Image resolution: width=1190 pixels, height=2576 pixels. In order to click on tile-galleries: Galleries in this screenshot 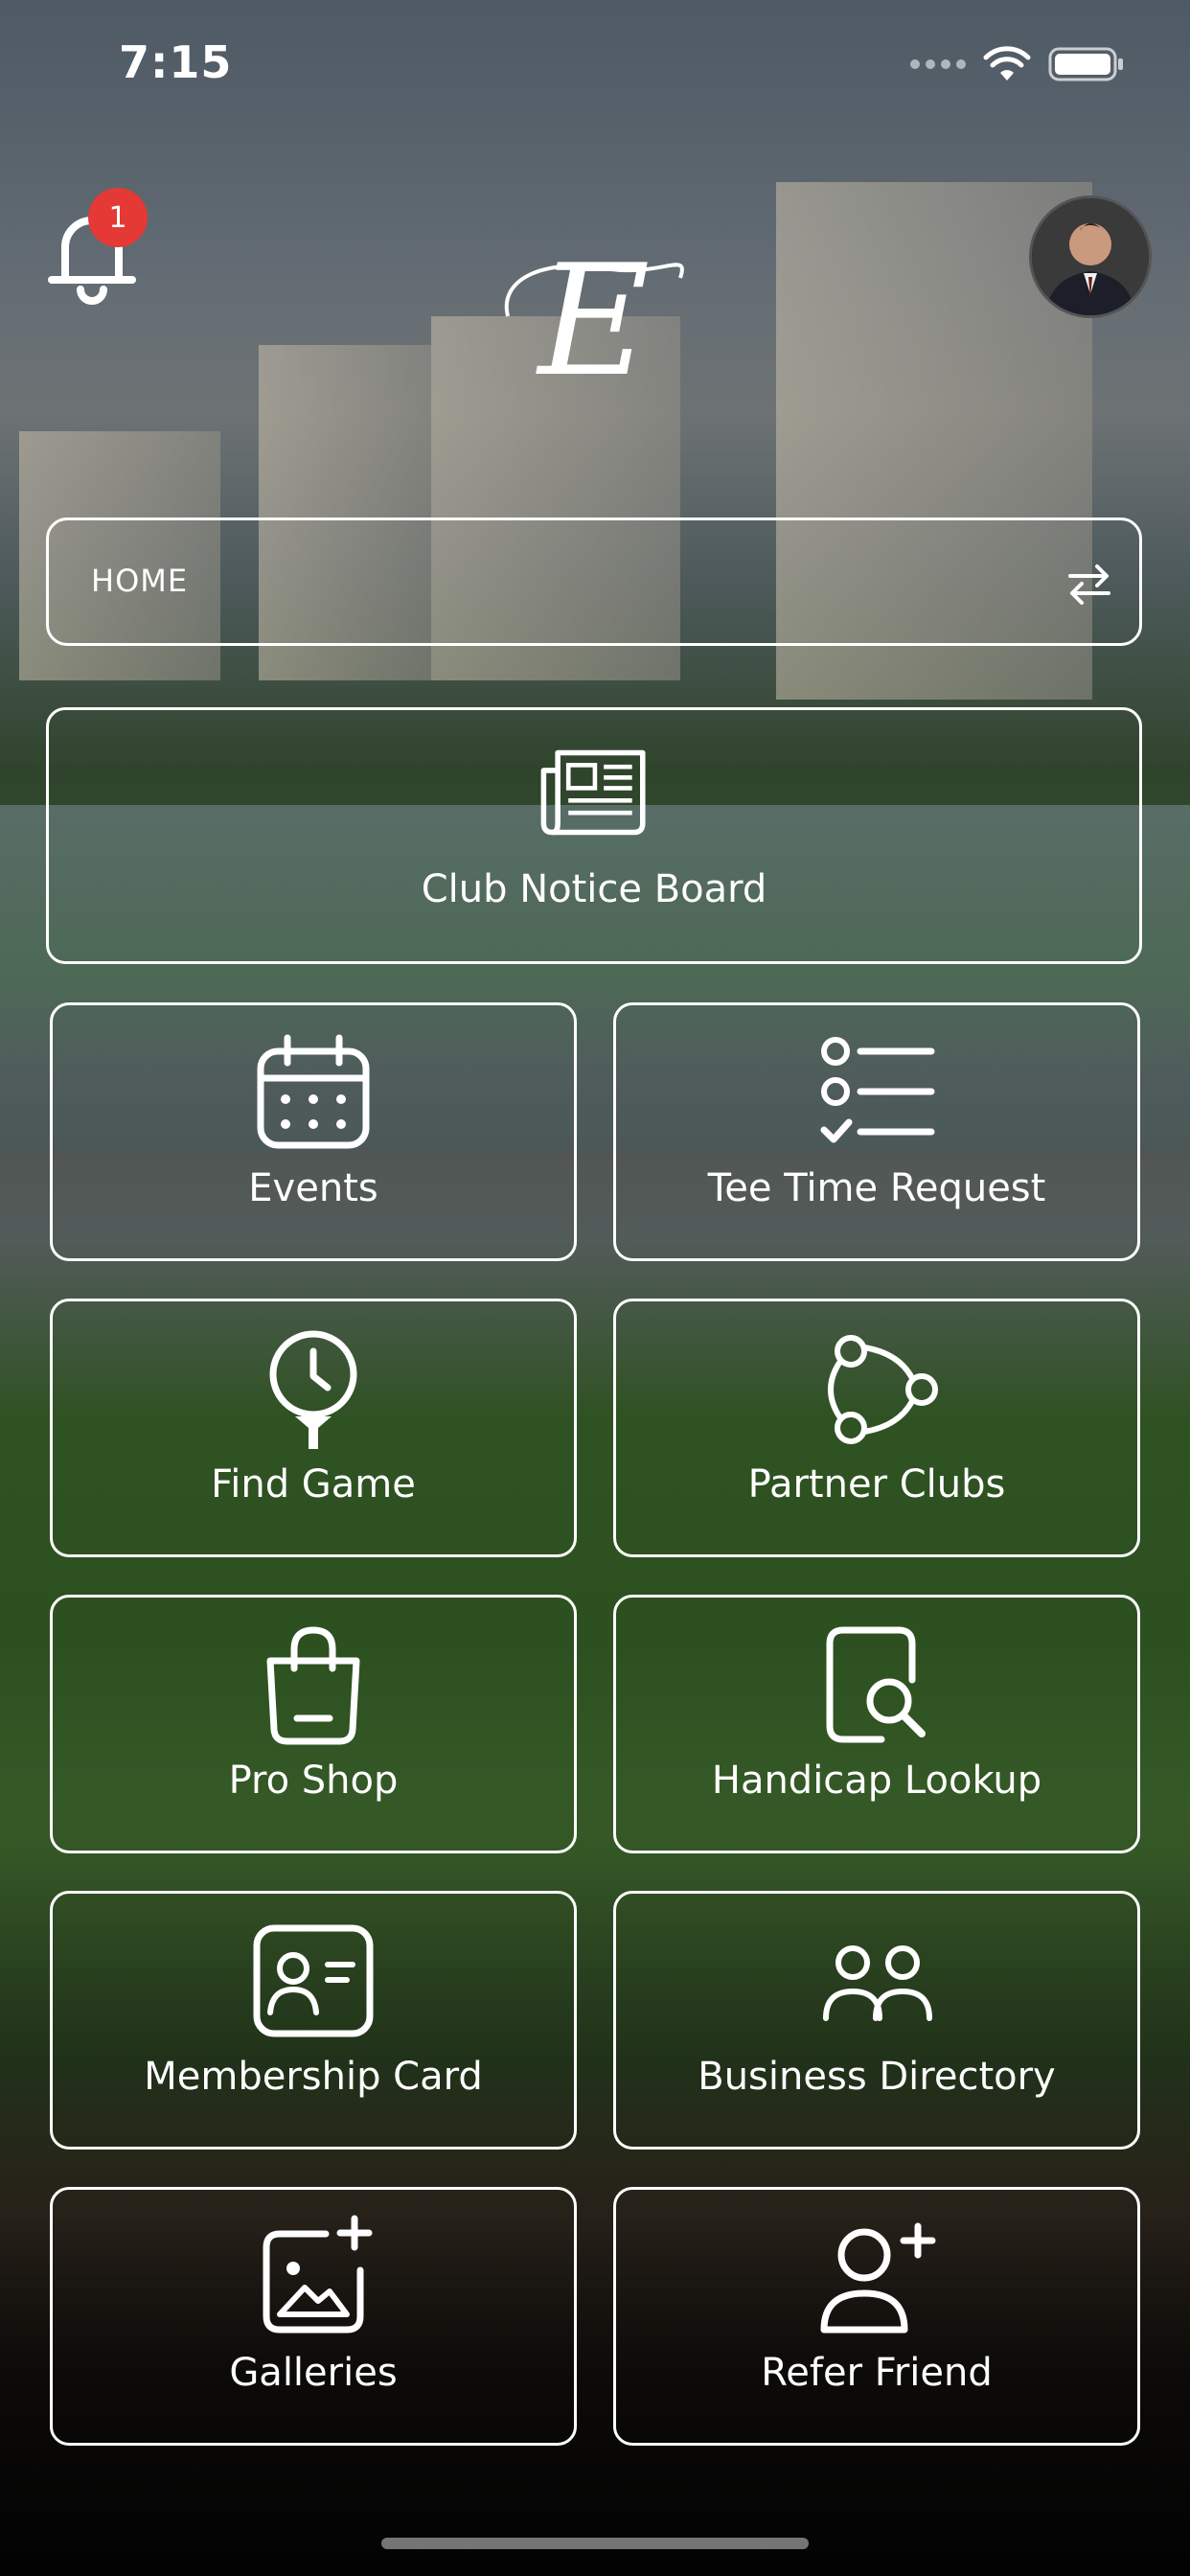, I will do `click(313, 2317)`.